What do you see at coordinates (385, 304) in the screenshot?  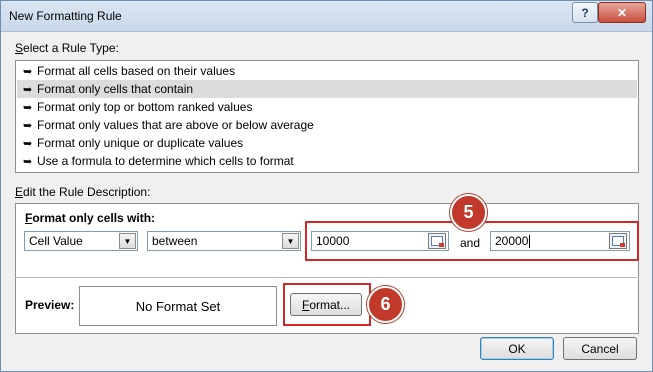 I see `step-6-badge: 6` at bounding box center [385, 304].